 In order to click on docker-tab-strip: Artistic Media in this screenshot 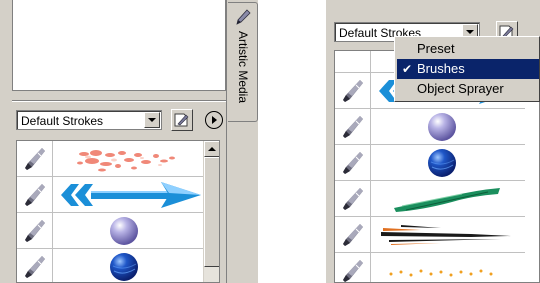, I will do `click(242, 141)`.